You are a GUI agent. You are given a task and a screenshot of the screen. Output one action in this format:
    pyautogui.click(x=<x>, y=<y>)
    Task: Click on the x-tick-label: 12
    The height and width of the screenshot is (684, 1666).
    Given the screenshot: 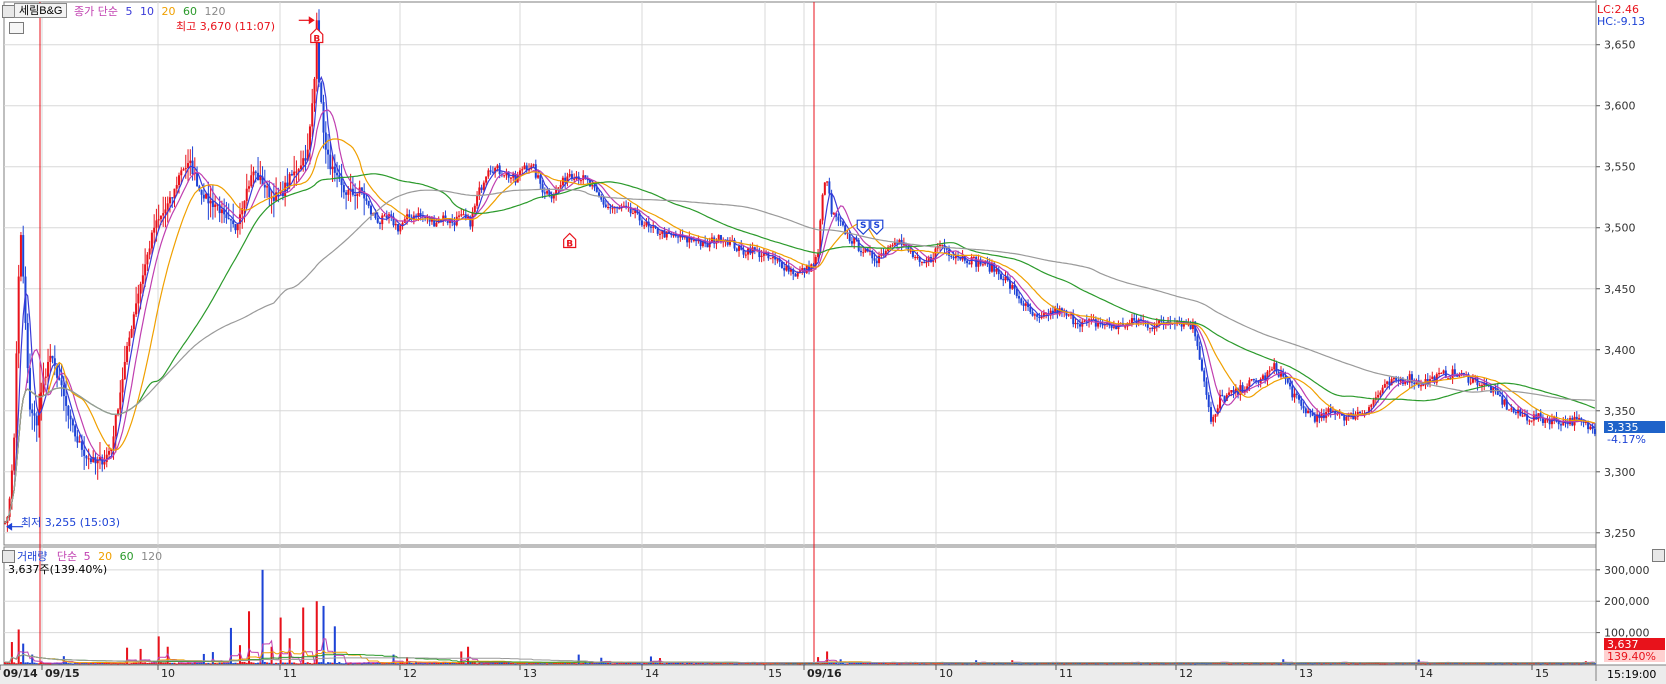 What is the action you would take?
    pyautogui.click(x=1186, y=673)
    